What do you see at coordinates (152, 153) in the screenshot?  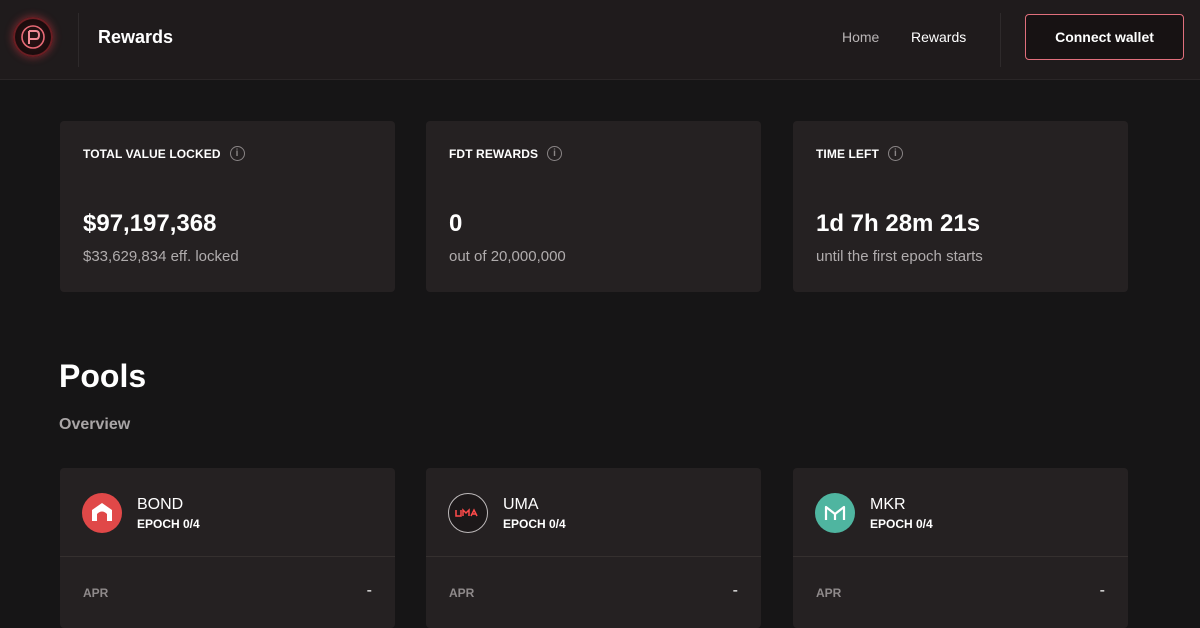 I see `stat-label-text: TOTAL VALUE LOCKED` at bounding box center [152, 153].